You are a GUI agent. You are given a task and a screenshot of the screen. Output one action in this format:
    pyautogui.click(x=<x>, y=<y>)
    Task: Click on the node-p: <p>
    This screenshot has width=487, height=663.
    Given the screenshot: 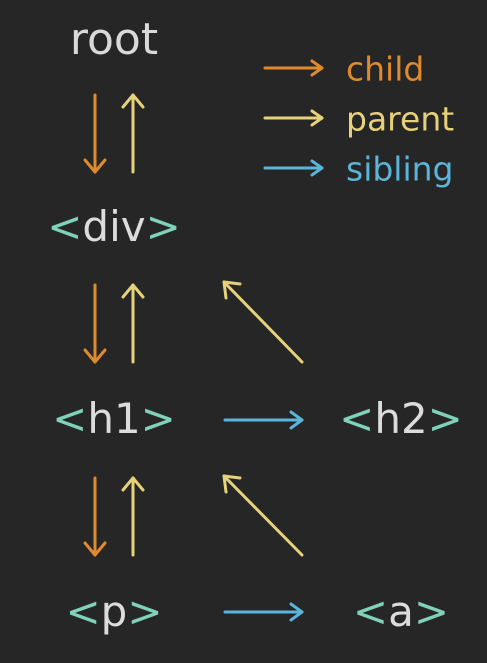 What is the action you would take?
    pyautogui.click(x=113, y=612)
    